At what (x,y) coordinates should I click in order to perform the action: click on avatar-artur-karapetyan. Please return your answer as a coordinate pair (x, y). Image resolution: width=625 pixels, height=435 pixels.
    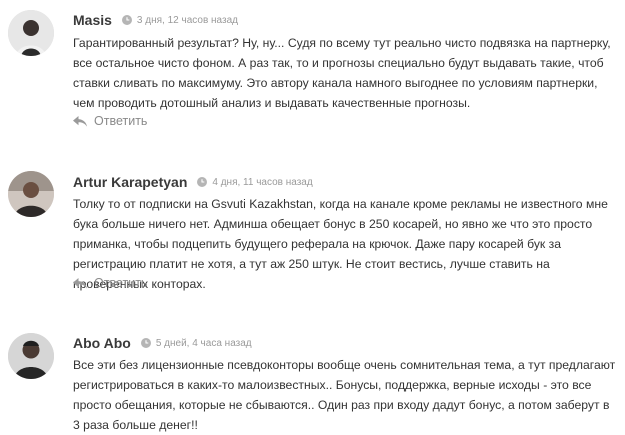
    Looking at the image, I should click on (31, 194).